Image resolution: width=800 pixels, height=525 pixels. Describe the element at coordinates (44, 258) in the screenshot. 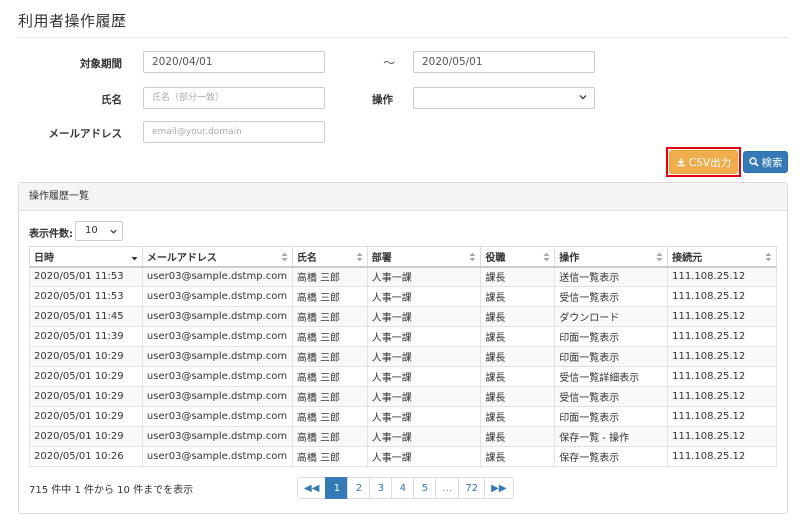

I see `column-header-label: 日時` at that location.